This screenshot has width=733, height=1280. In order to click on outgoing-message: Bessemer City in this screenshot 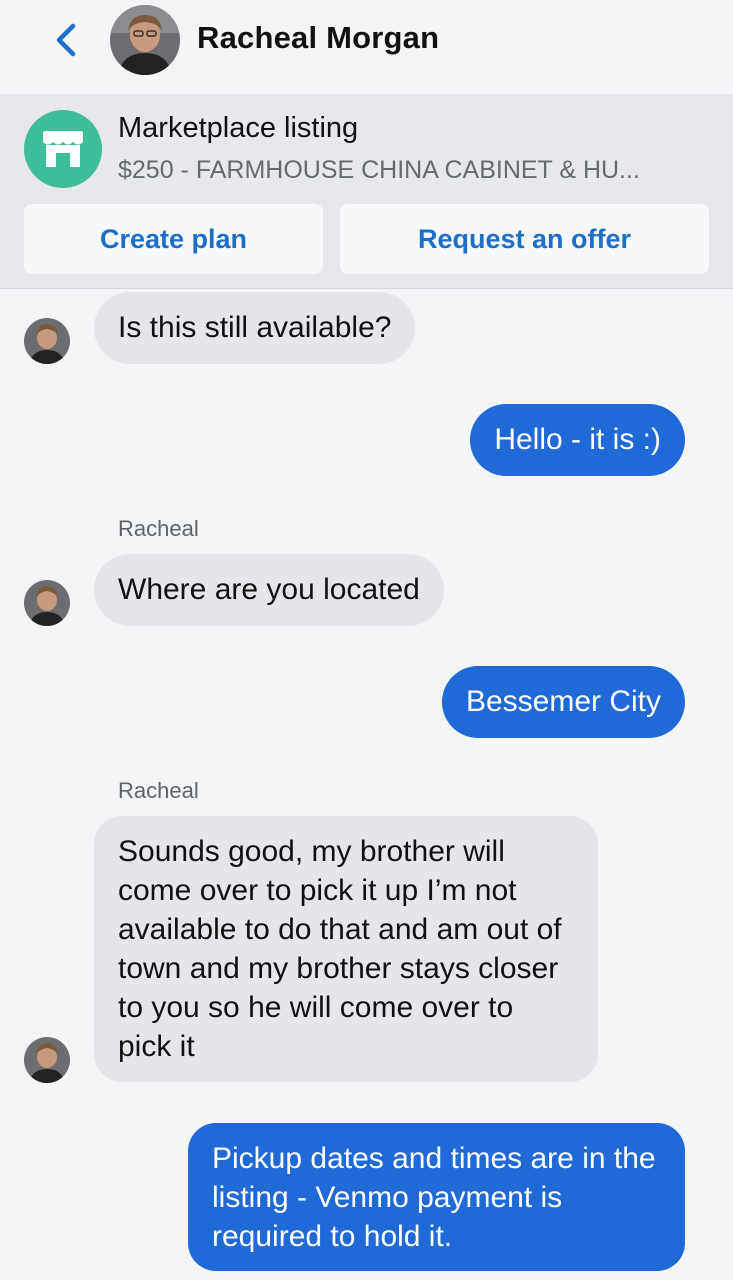, I will do `click(563, 702)`.